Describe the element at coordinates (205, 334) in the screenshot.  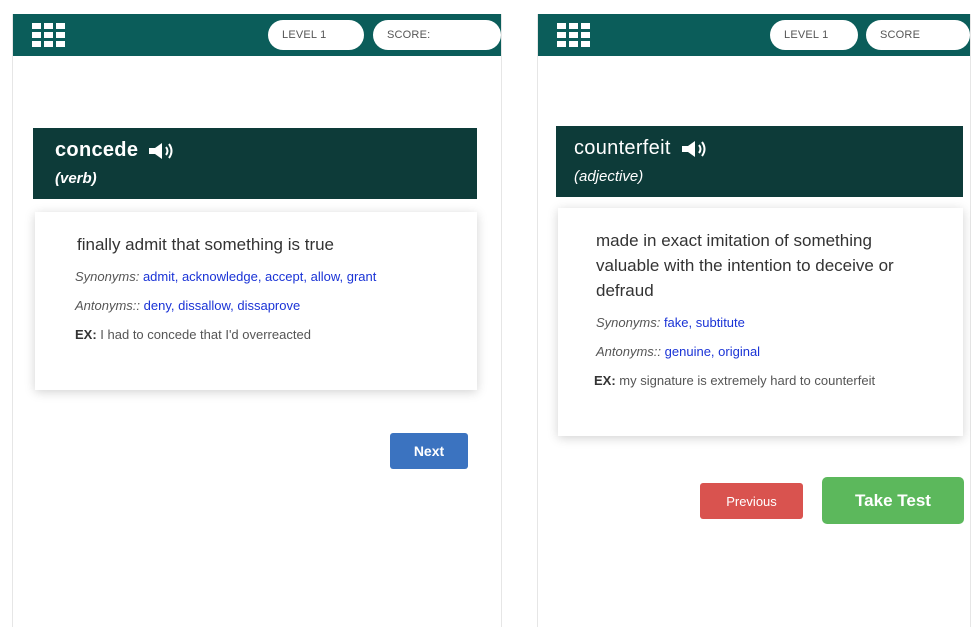
I see `example-text: I had to concede that I'd overreacted` at that location.